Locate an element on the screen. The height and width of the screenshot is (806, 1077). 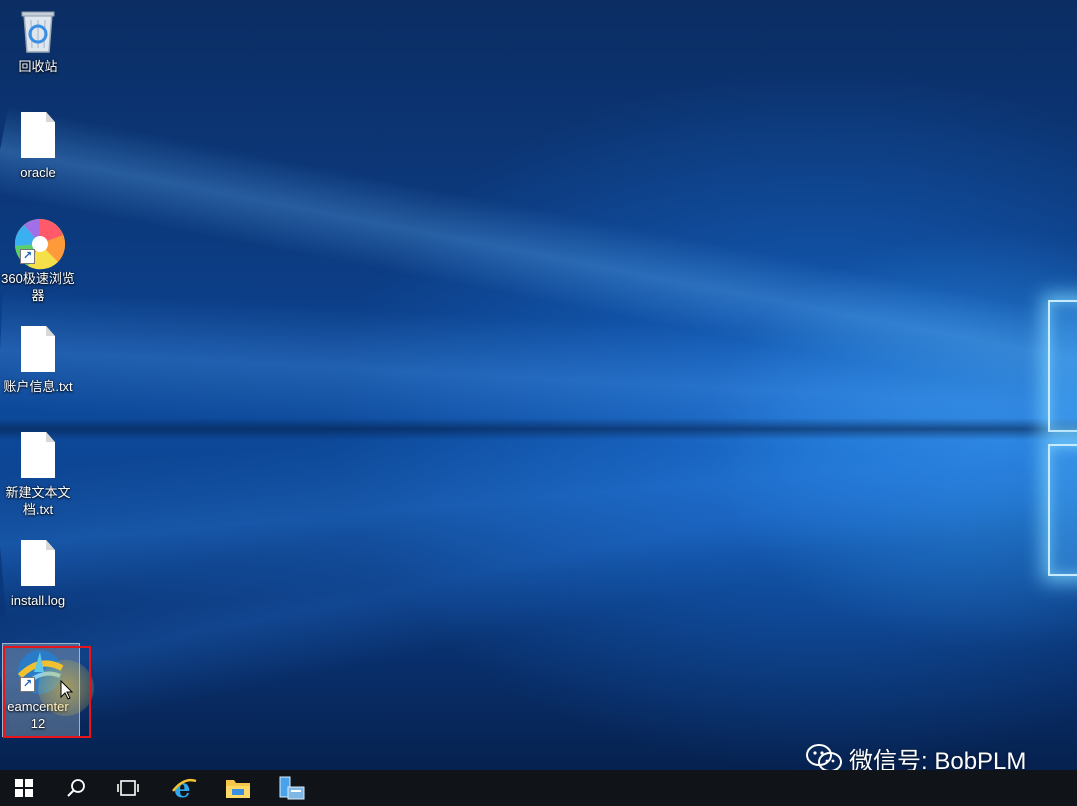
desktop-icon-recycle-bin: 回收站 is located at coordinates (38, 40).